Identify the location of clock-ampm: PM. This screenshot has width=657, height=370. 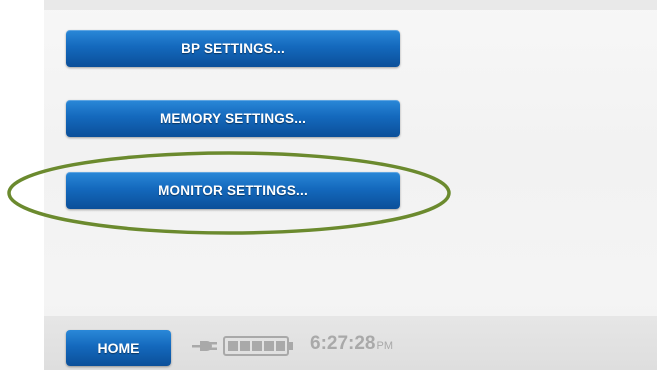
(385, 346).